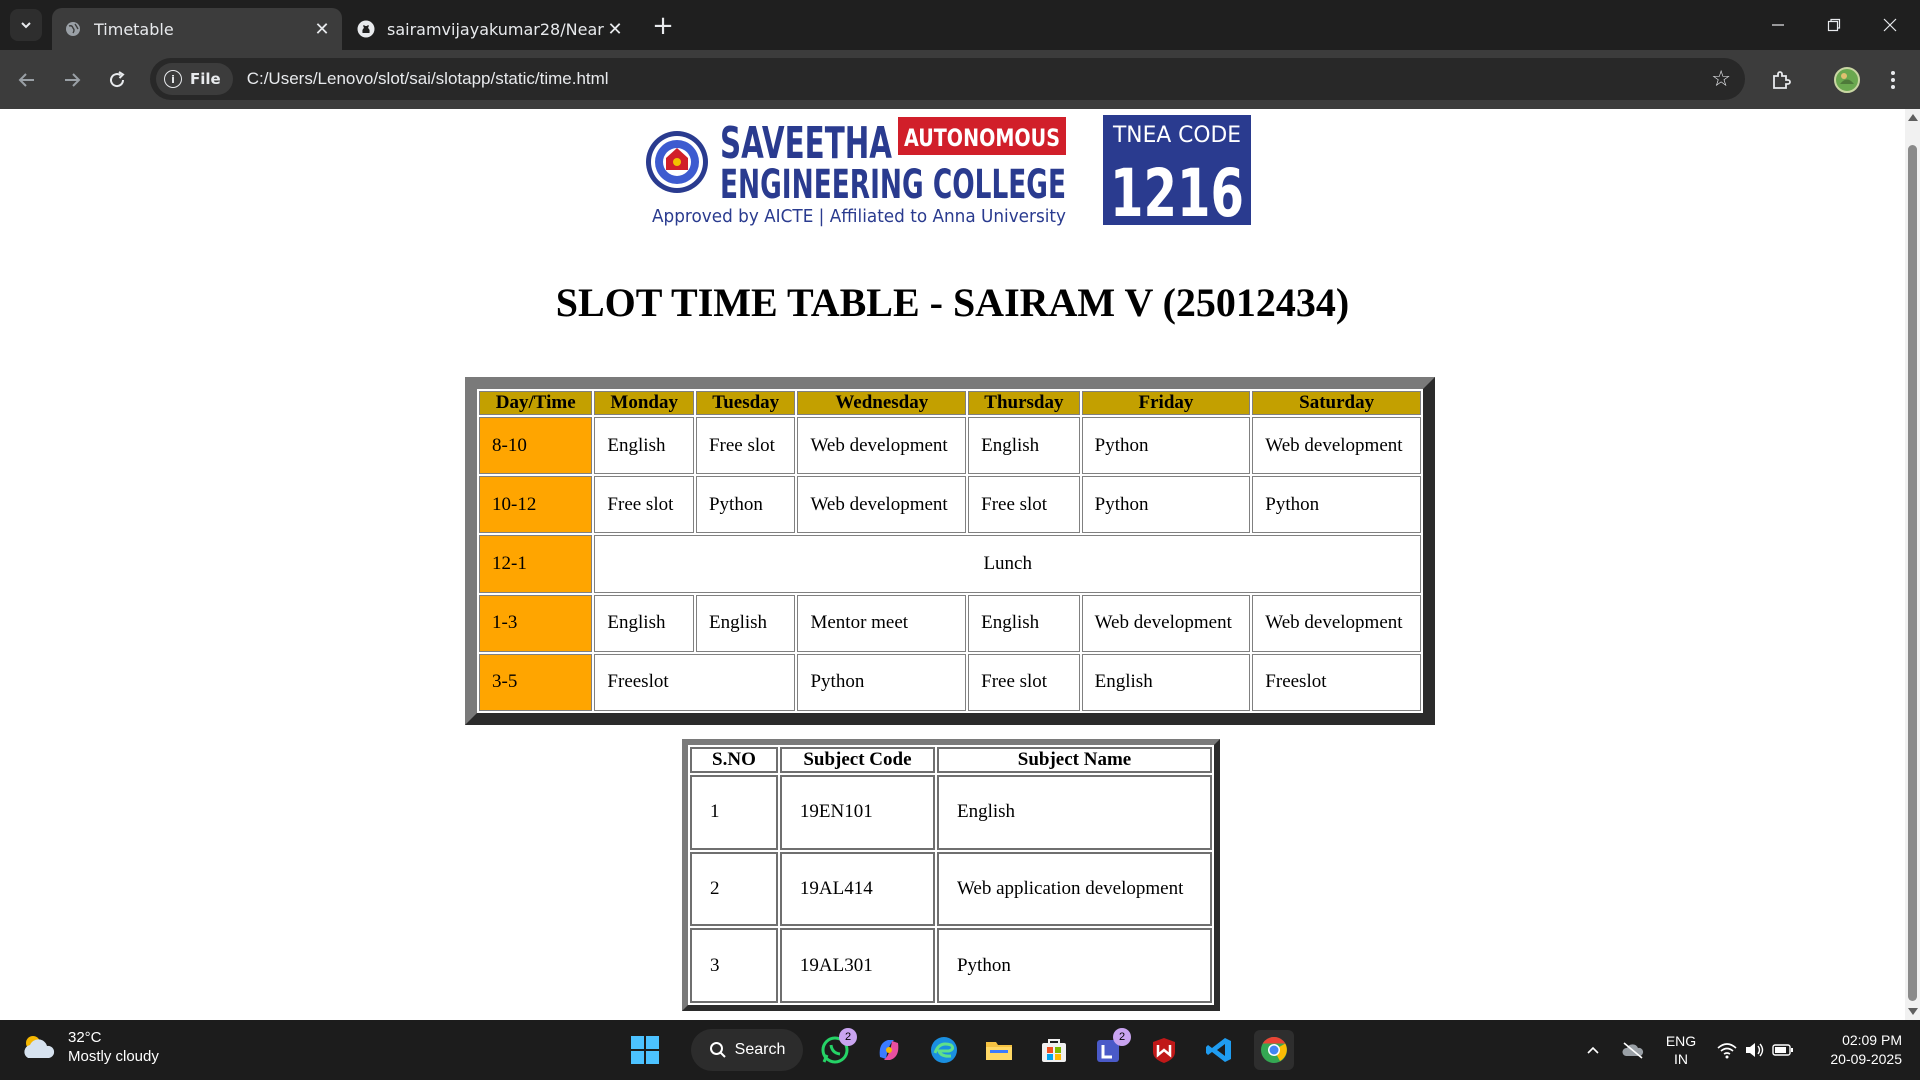  Describe the element at coordinates (205, 79) in the screenshot. I see `chip-label: File` at that location.